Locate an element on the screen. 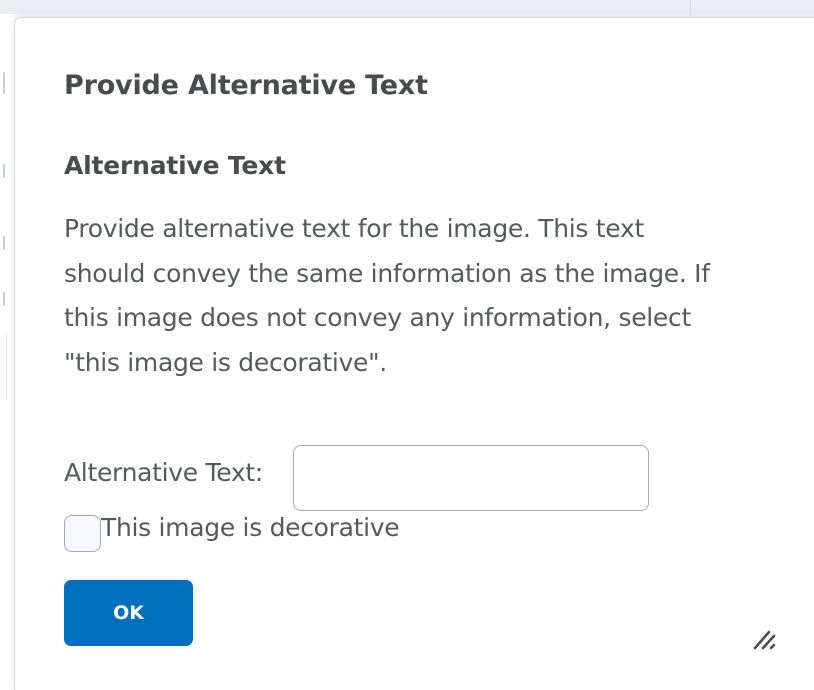 The image size is (814, 690). resize-grip-icon is located at coordinates (765, 638).